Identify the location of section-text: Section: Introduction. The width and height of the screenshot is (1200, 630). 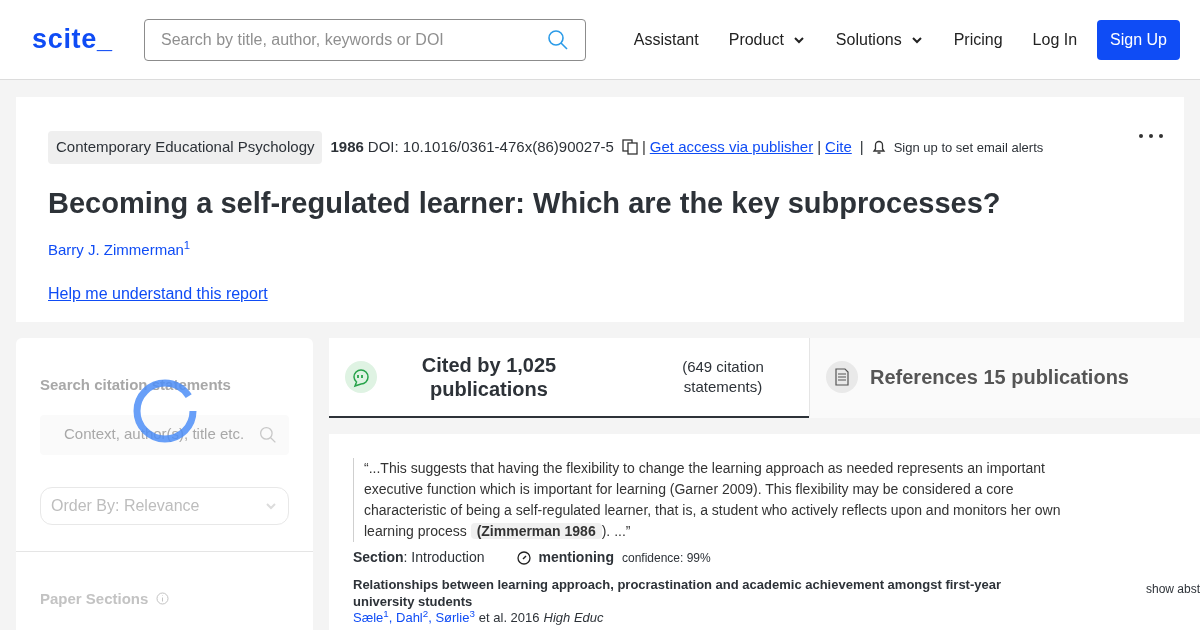
(419, 557).